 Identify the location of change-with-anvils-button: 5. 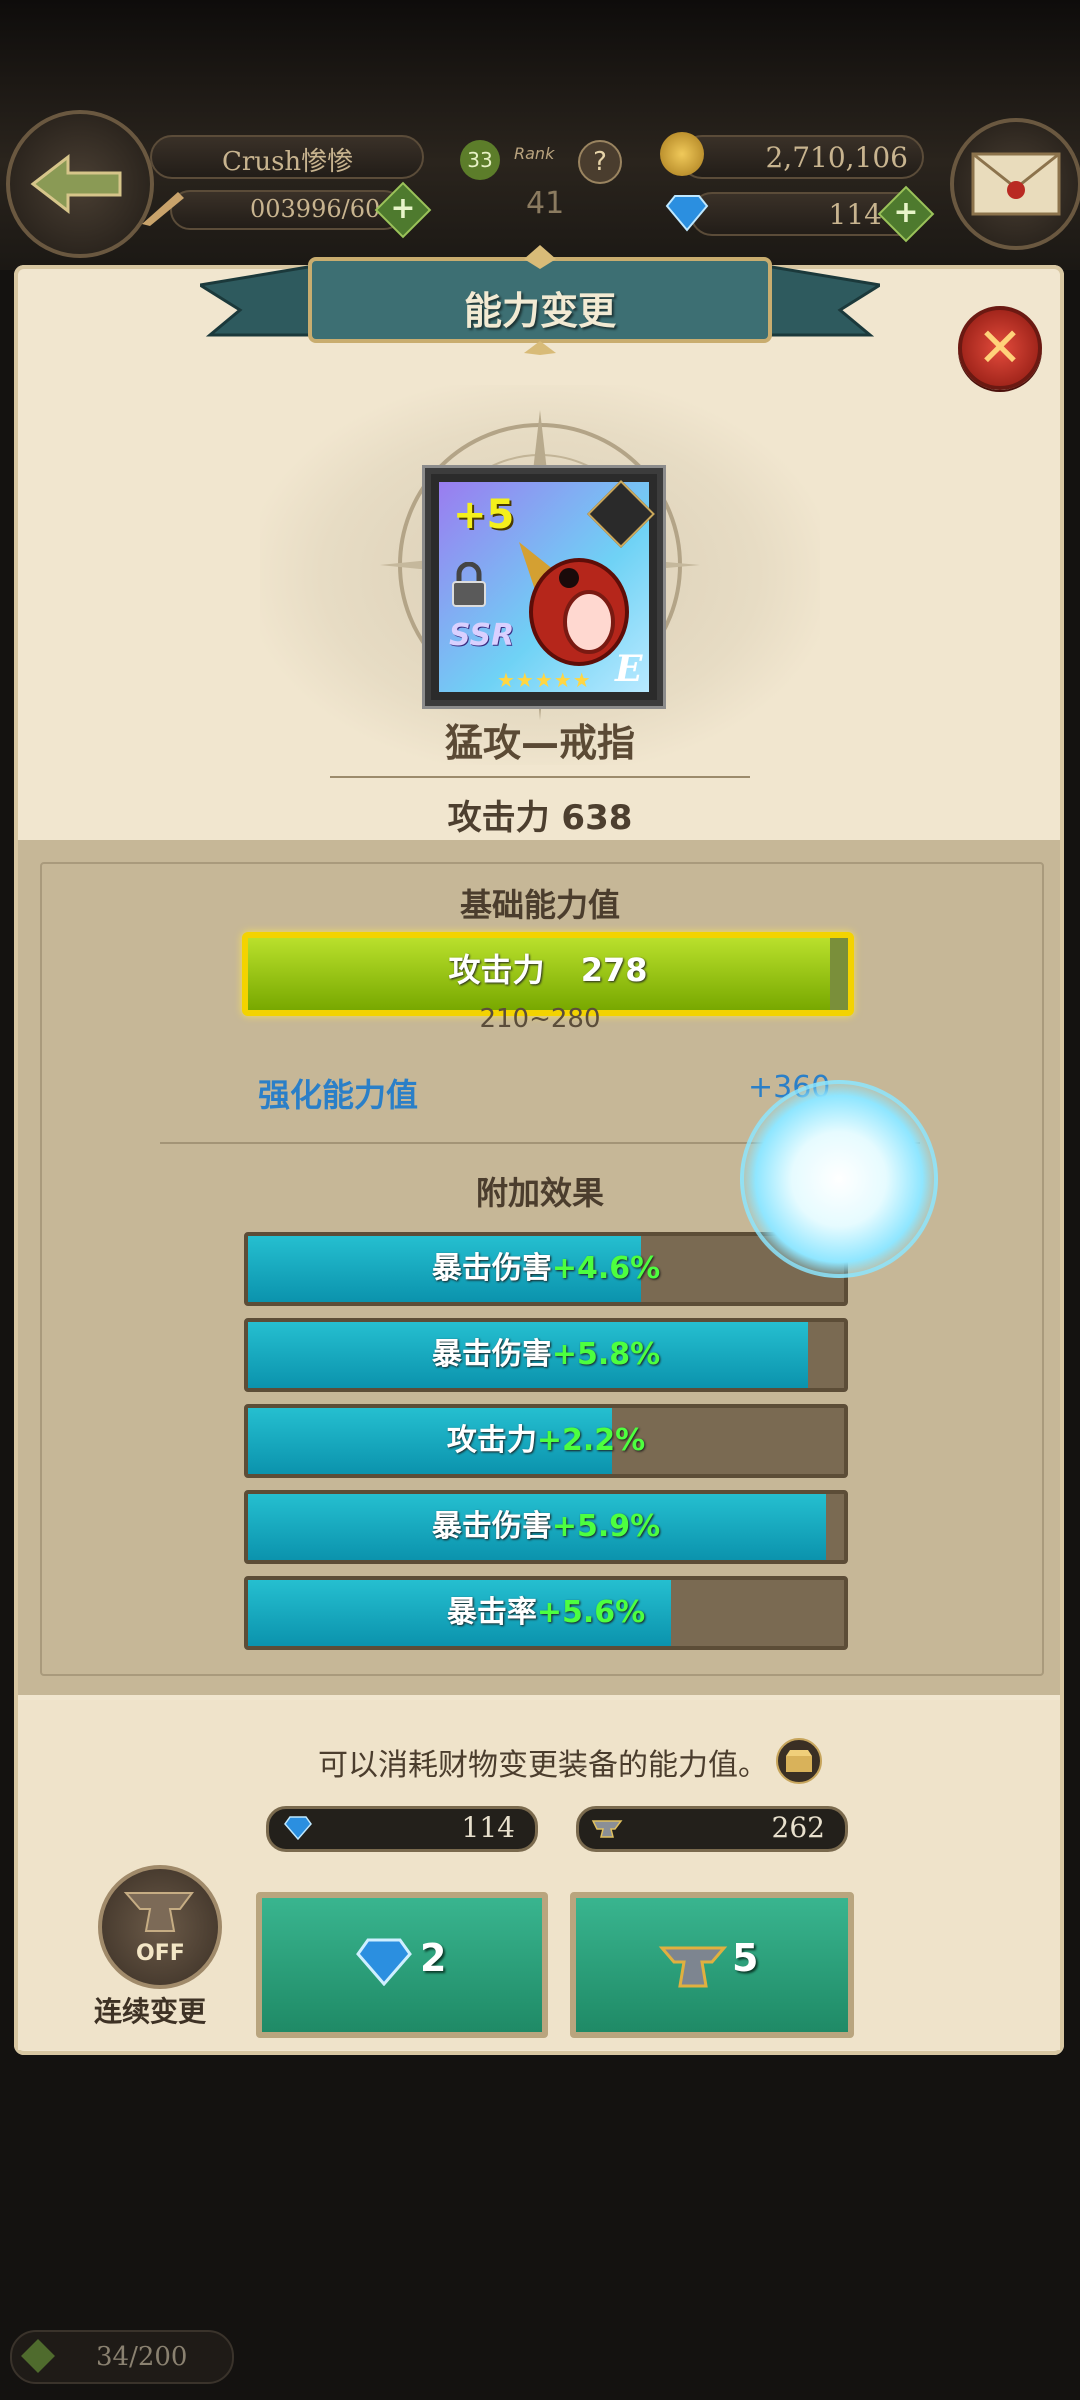
(712, 1965).